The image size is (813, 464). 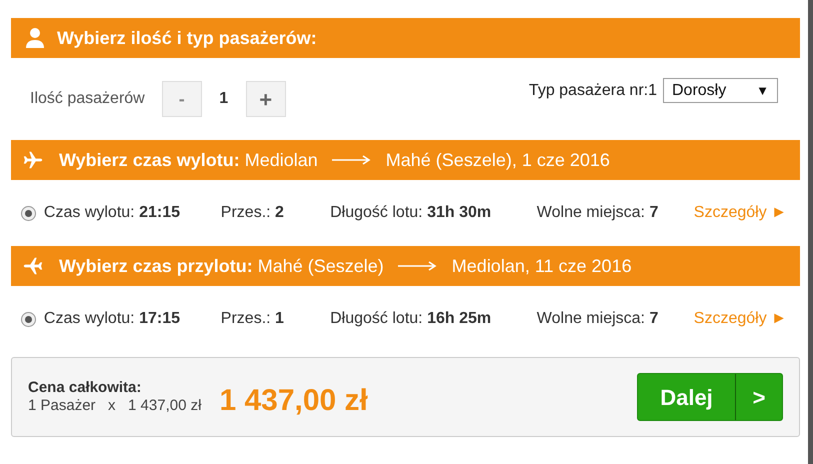 What do you see at coordinates (187, 38) in the screenshot?
I see `section-title: Wybierz ilość i typ pasażerów:` at bounding box center [187, 38].